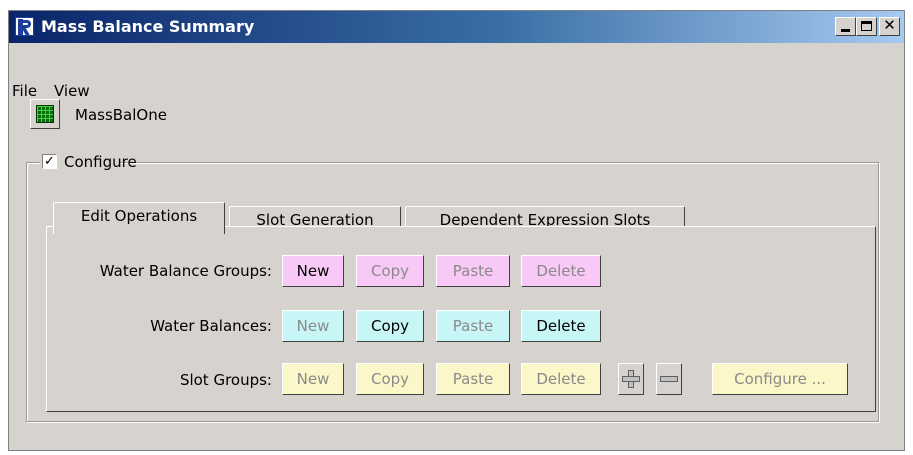 Image resolution: width=913 pixels, height=455 pixels. Describe the element at coordinates (225, 380) in the screenshot. I see `slot-groups-label: Slot Groups:` at that location.